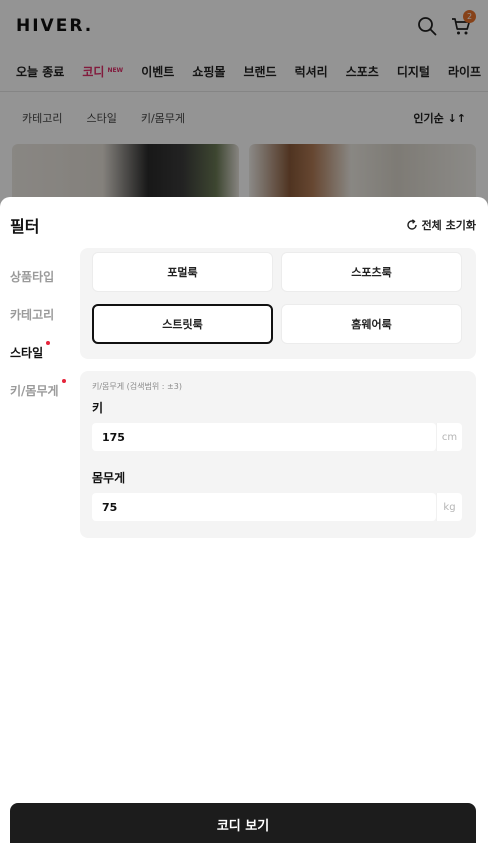 The image size is (488, 843). What do you see at coordinates (43, 390) in the screenshot?
I see `sidebar-item-body-size: 키/몸무게` at bounding box center [43, 390].